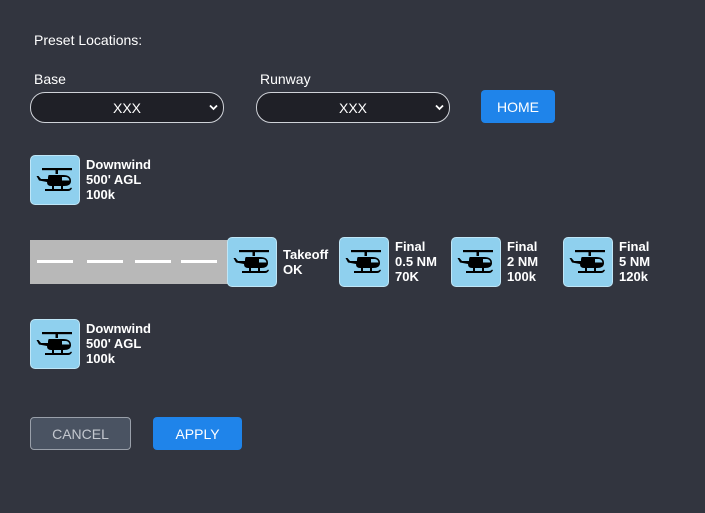 The height and width of the screenshot is (513, 705). I want to click on info-line: 0.5 NM, so click(416, 261).